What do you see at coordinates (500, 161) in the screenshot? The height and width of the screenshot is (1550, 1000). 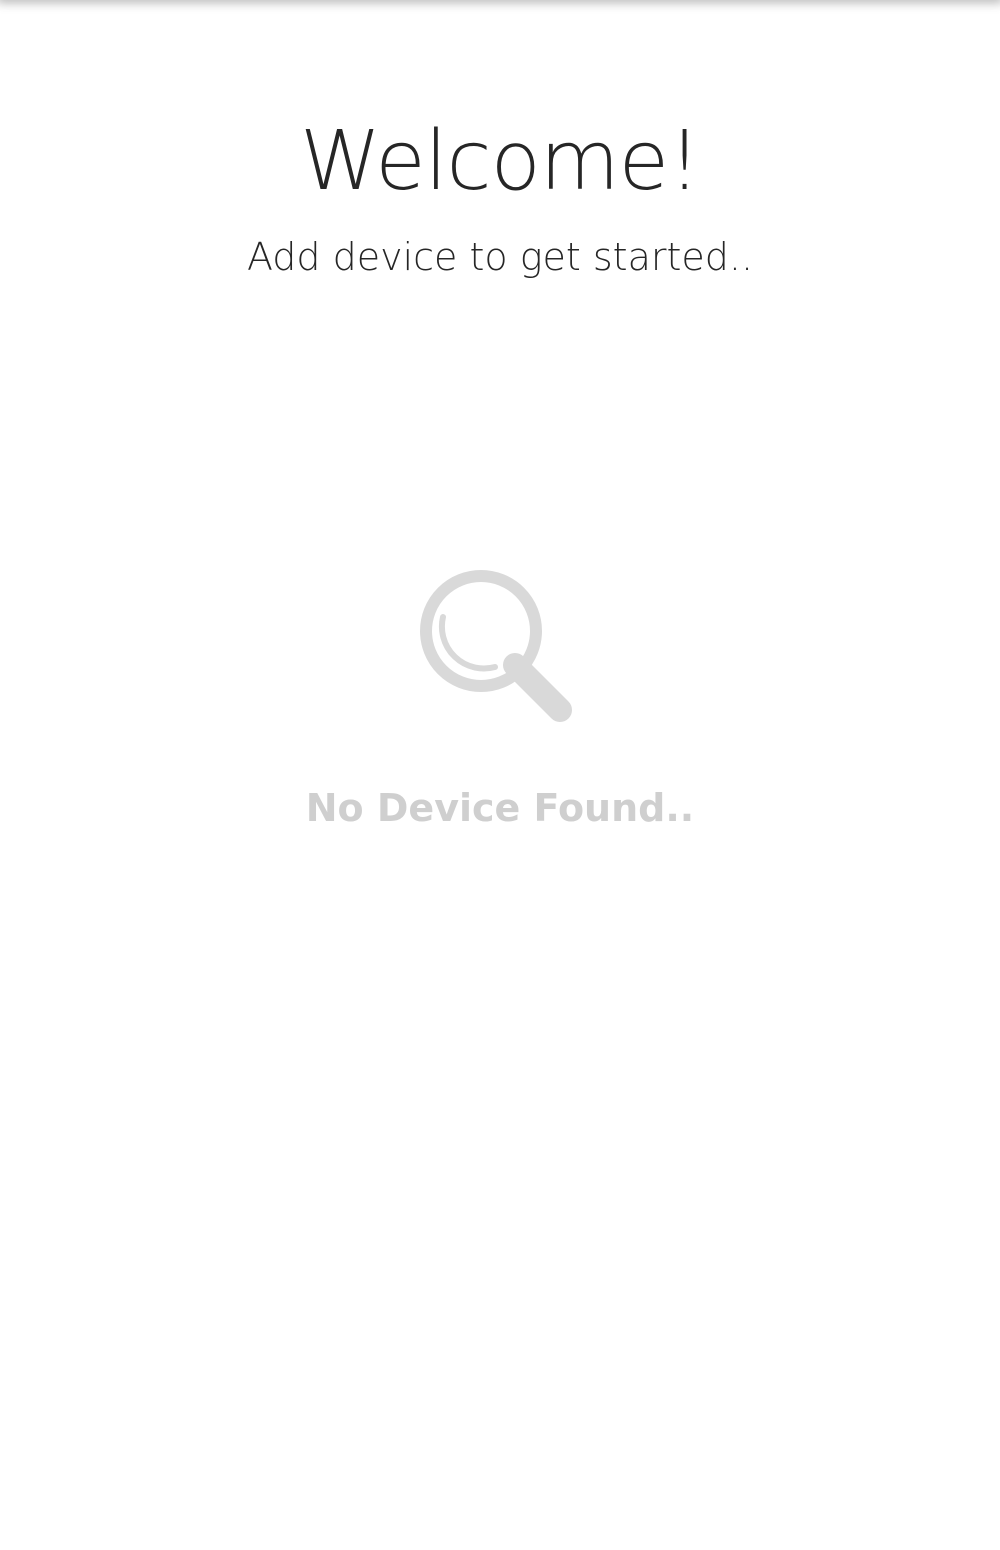 I see `page-title: Welcome!` at bounding box center [500, 161].